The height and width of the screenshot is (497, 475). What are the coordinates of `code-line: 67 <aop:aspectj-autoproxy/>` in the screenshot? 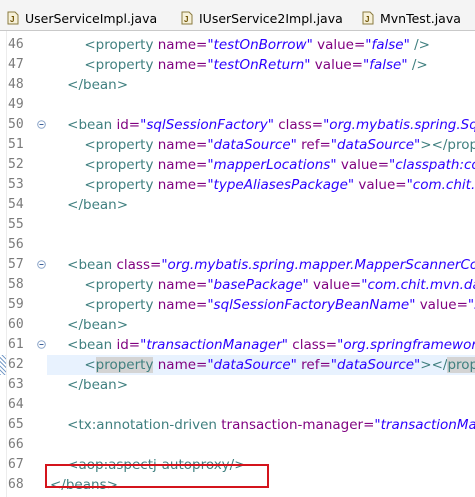 It's located at (237, 465).